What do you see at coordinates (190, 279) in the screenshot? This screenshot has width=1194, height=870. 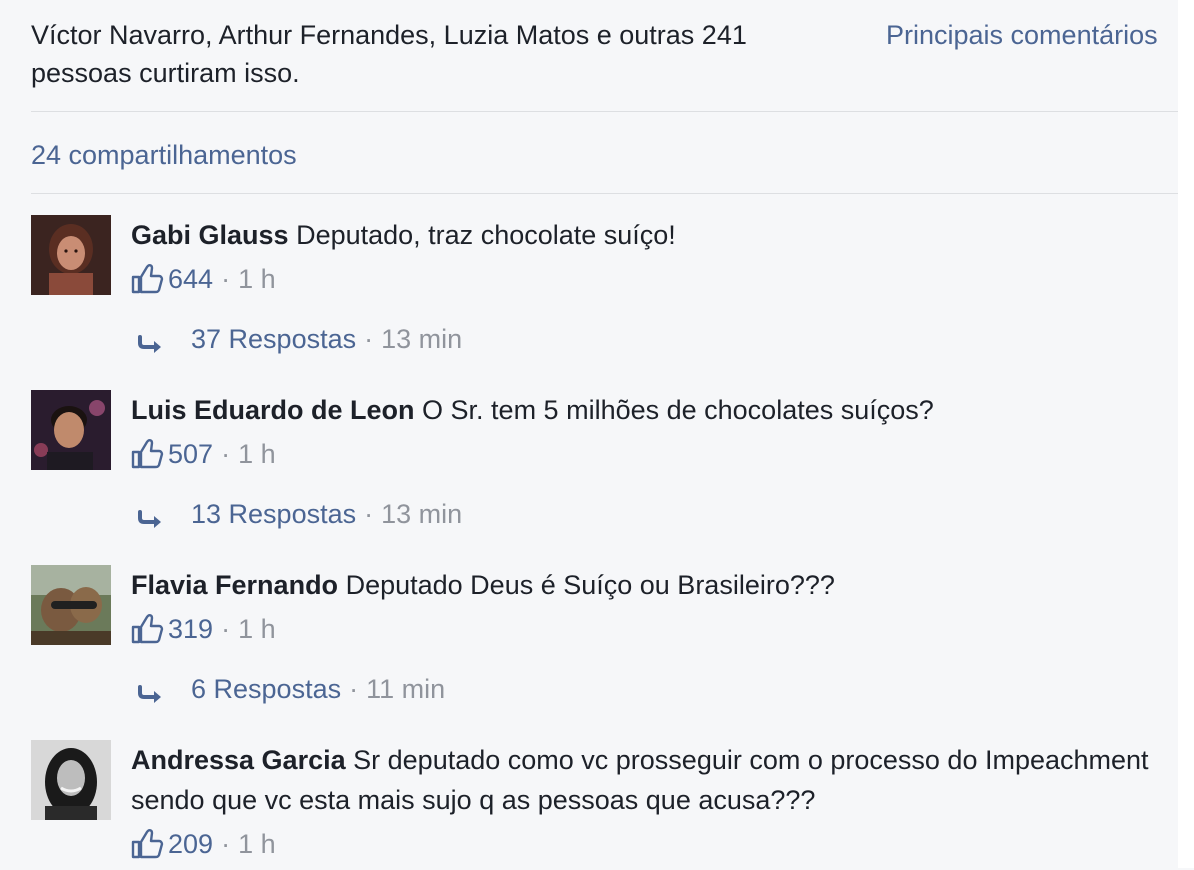 I see `like-count: 644` at bounding box center [190, 279].